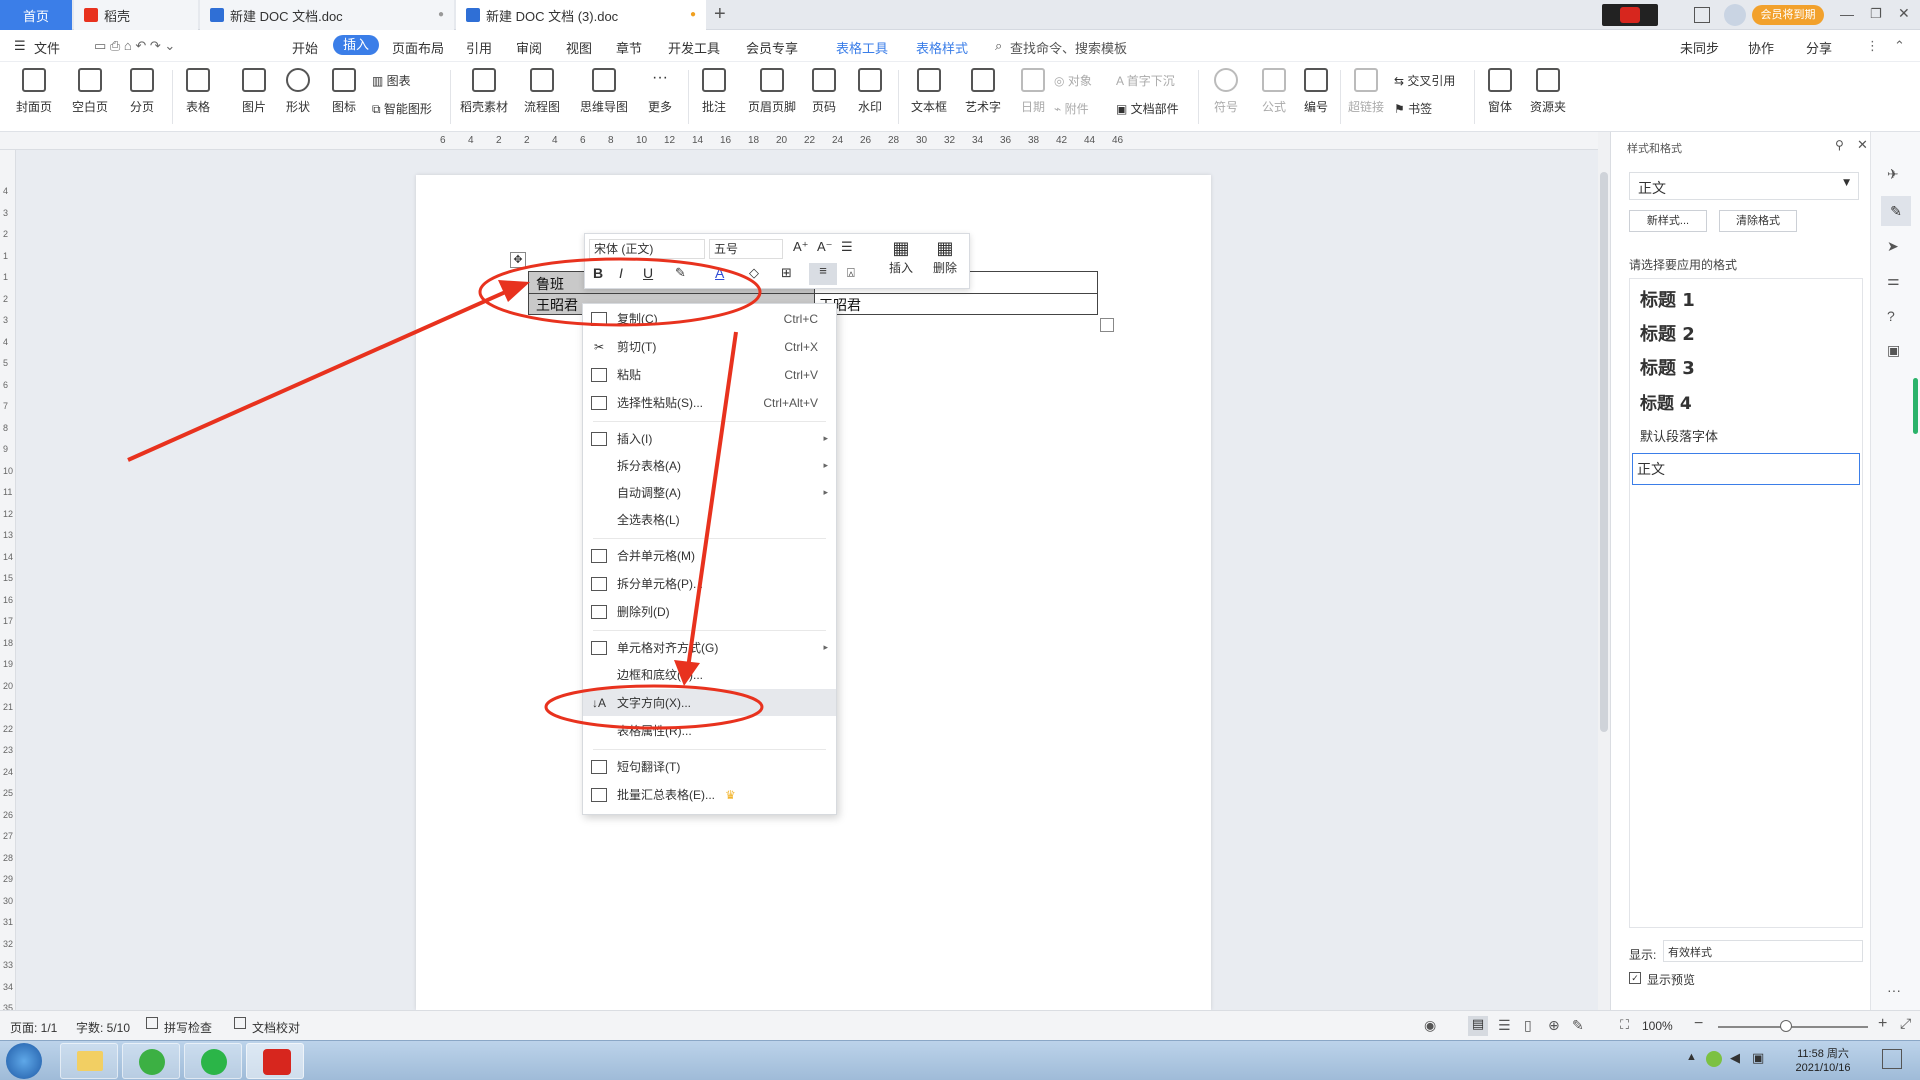 The image size is (1920, 1080). What do you see at coordinates (1652, 189) in the screenshot?
I see `current-style-value: 正文` at bounding box center [1652, 189].